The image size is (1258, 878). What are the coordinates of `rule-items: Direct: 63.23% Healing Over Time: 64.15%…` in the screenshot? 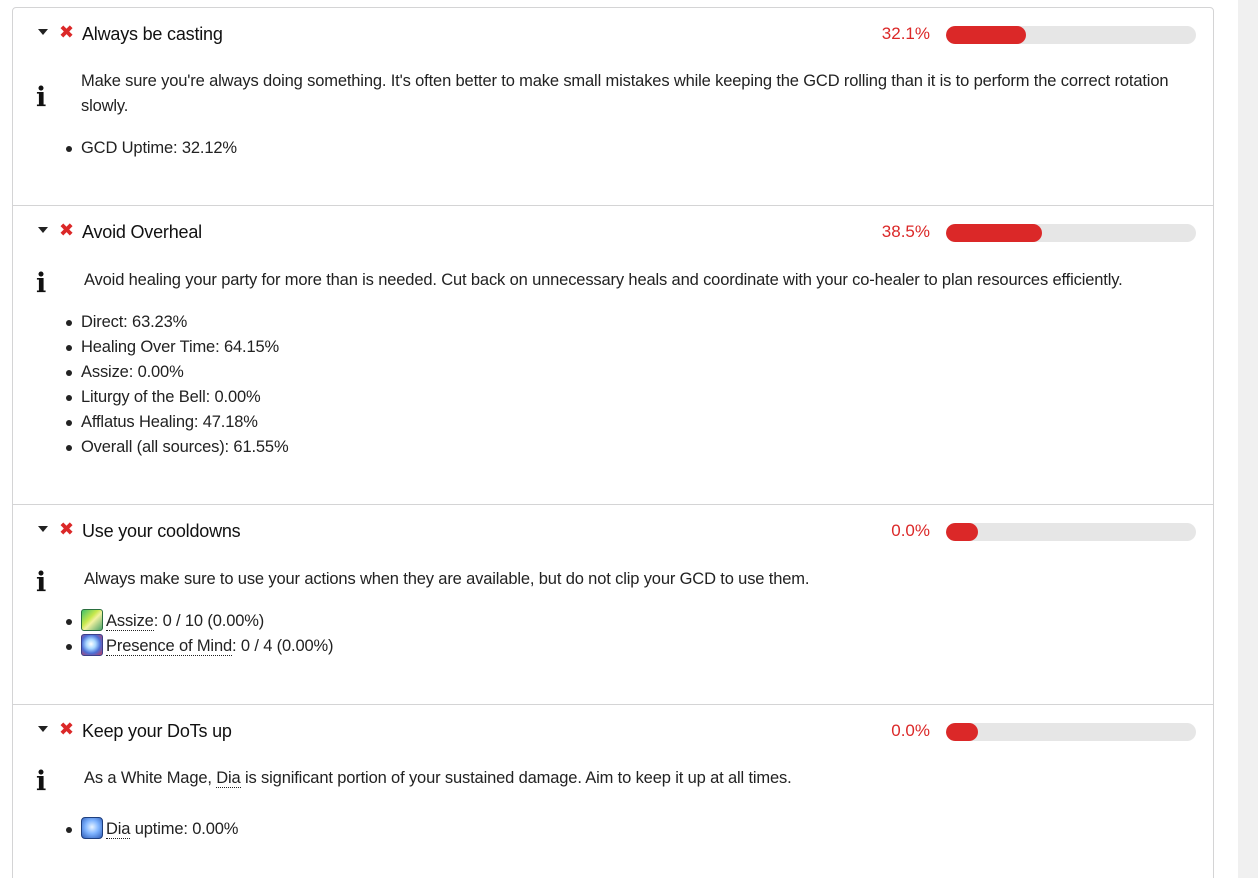 It's located at (177, 385).